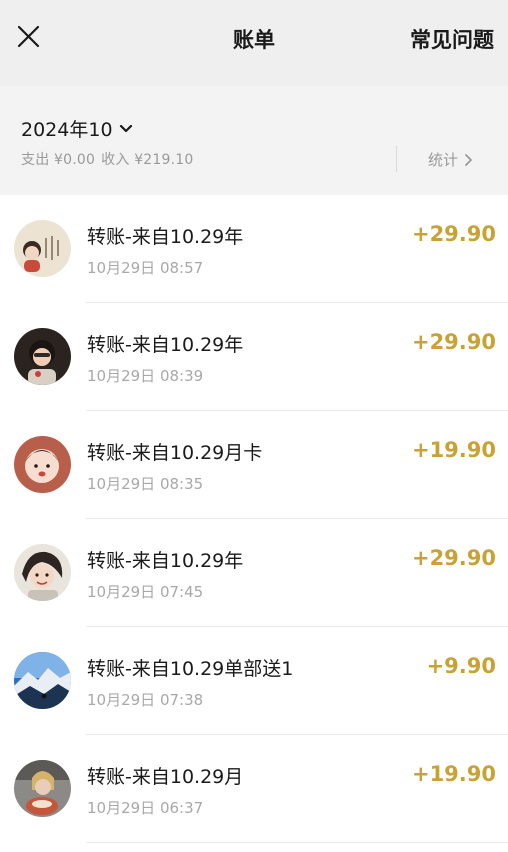  What do you see at coordinates (58, 160) in the screenshot?
I see `expense-total: 支出 ¥0.00` at bounding box center [58, 160].